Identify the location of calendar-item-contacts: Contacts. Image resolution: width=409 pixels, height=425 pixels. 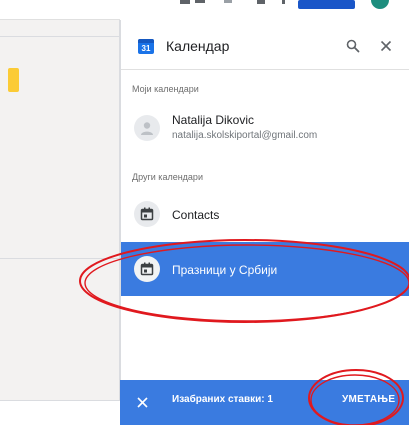
(265, 214).